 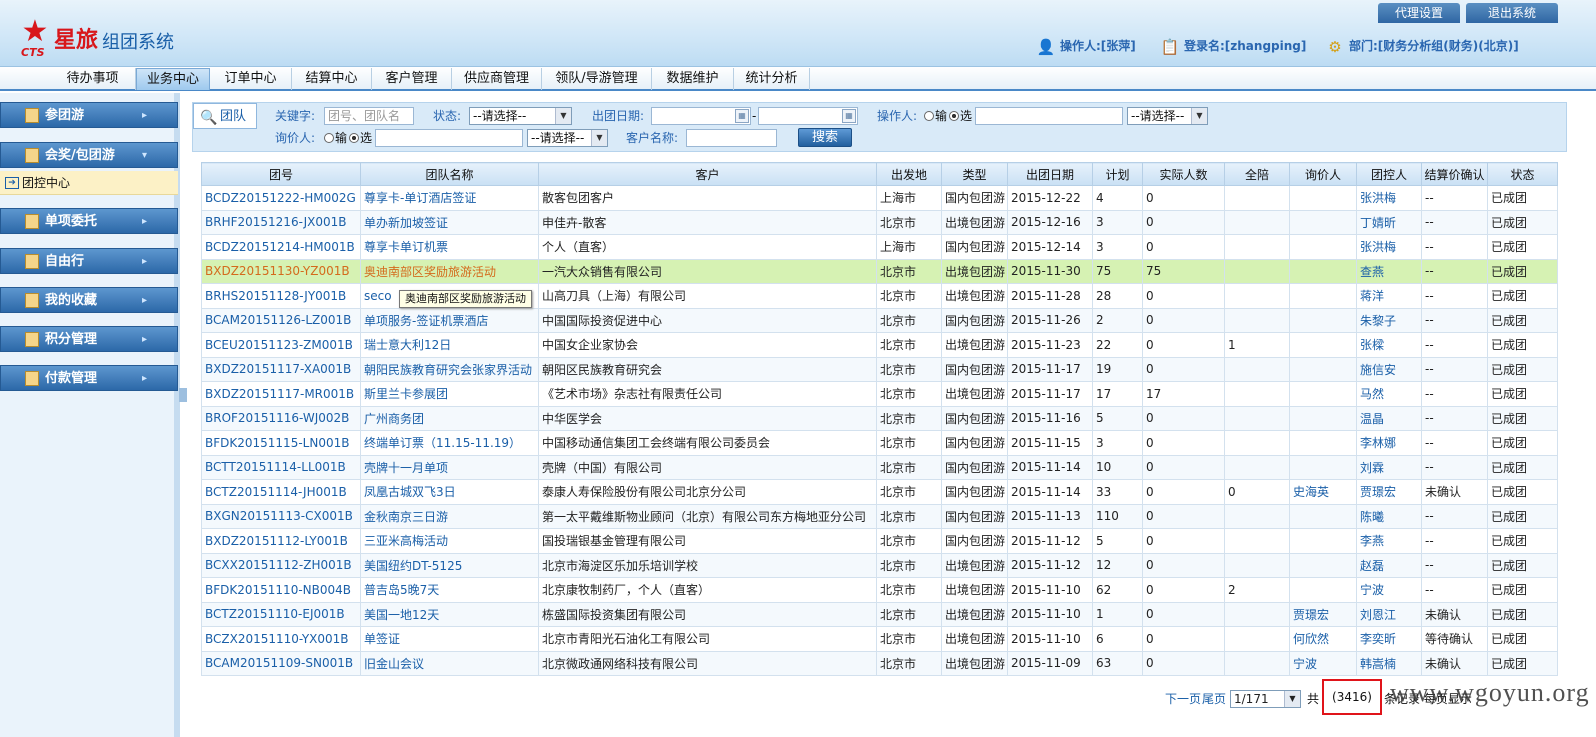 What do you see at coordinates (281, 345) in the screenshot?
I see `table-cell: BCEU20151123-ZM001B` at bounding box center [281, 345].